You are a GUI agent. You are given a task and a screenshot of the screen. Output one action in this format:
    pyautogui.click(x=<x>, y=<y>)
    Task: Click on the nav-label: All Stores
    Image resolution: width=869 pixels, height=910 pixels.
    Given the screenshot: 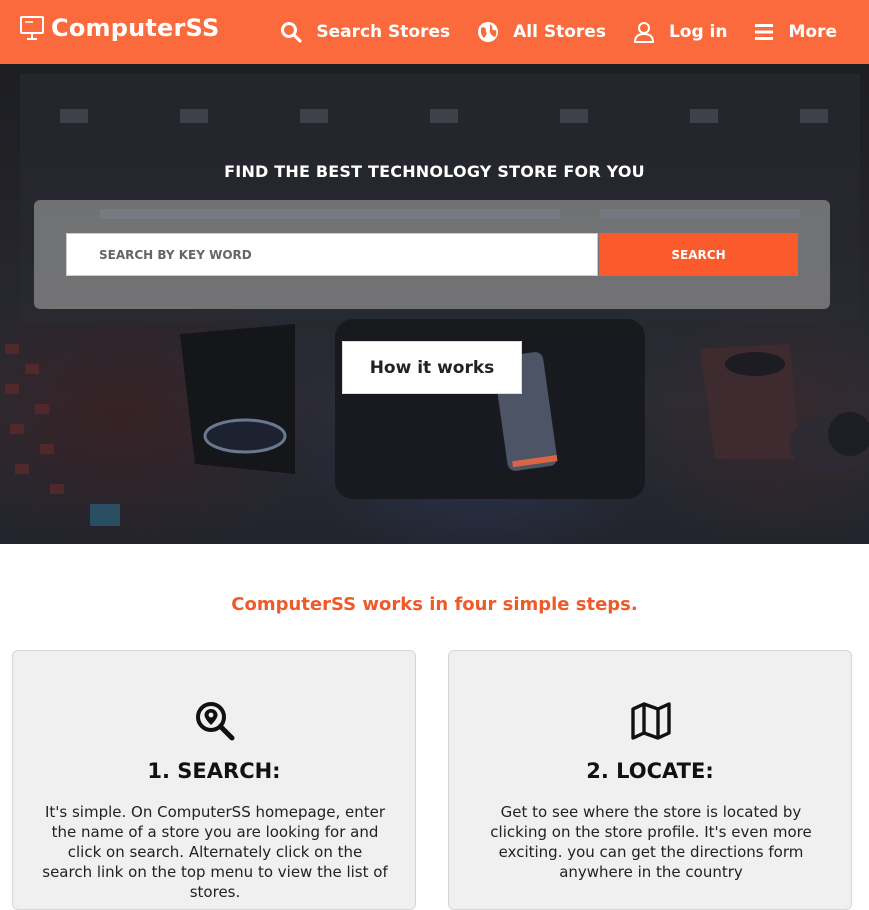 What is the action you would take?
    pyautogui.click(x=559, y=32)
    